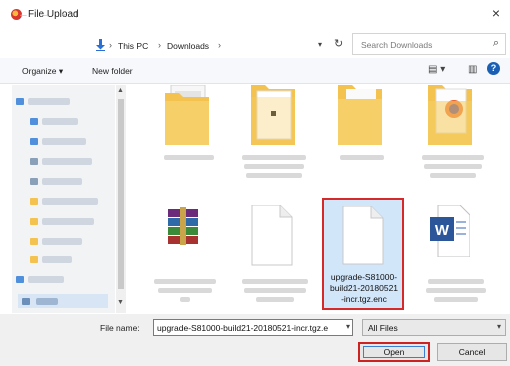  I want to click on window-title: File Upload, so click(53, 14).